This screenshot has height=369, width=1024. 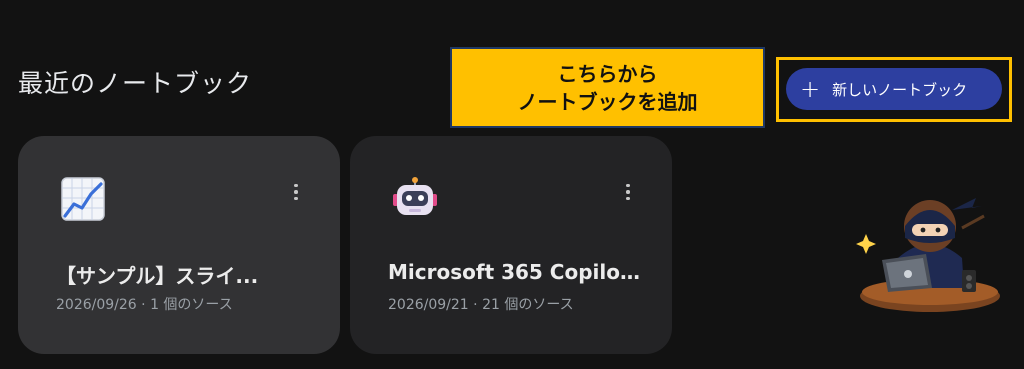 What do you see at coordinates (135, 83) in the screenshot?
I see `recent-notebooks-heading: 最近のノートブック` at bounding box center [135, 83].